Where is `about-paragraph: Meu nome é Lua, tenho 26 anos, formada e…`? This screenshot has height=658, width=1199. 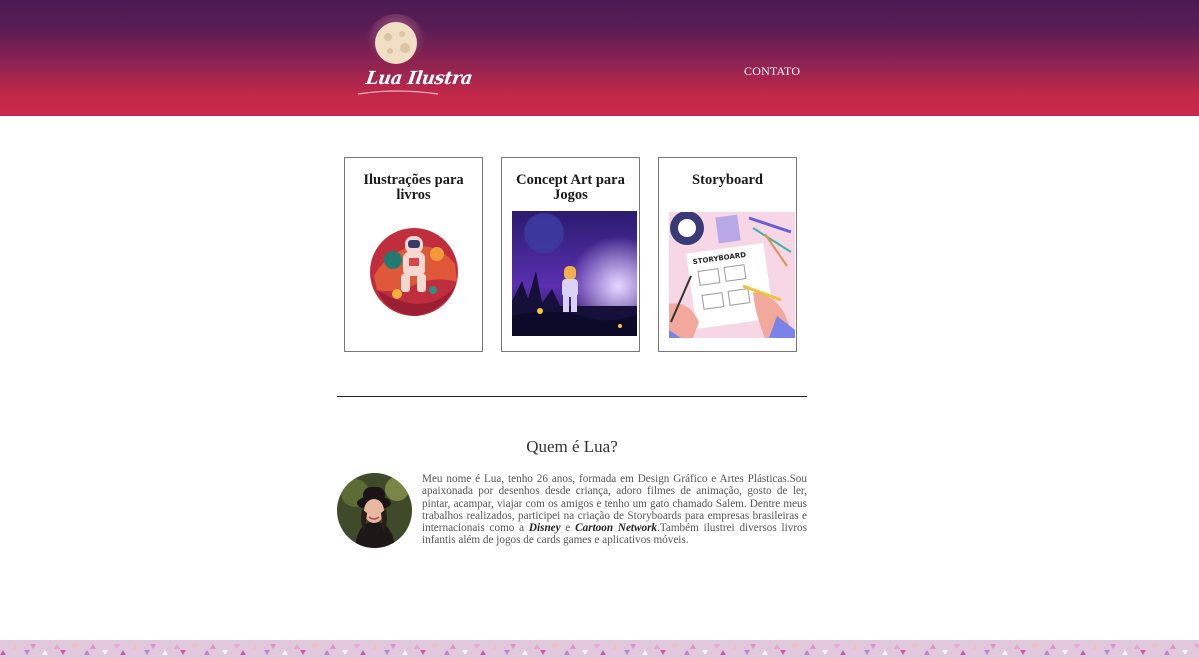 about-paragraph: Meu nome é Lua, tenho 26 anos, formada e… is located at coordinates (614, 510).